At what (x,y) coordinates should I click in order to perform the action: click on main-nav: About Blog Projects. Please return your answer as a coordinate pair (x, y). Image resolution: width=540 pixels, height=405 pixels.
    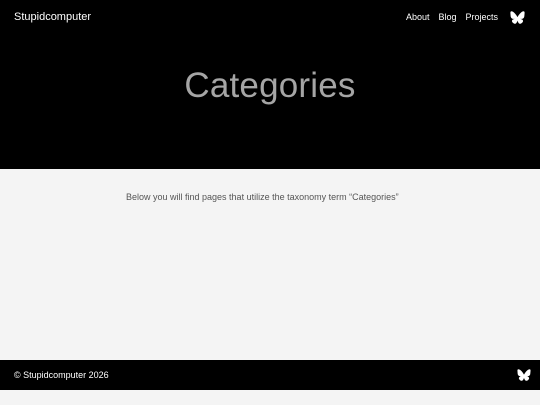
    Looking at the image, I should click on (452, 17).